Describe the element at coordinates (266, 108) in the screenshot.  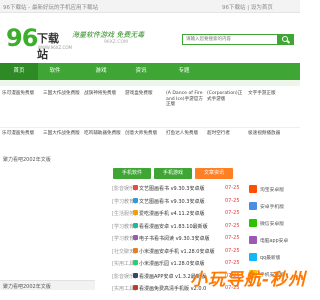
I see `app-item: 文字手游正版` at that location.